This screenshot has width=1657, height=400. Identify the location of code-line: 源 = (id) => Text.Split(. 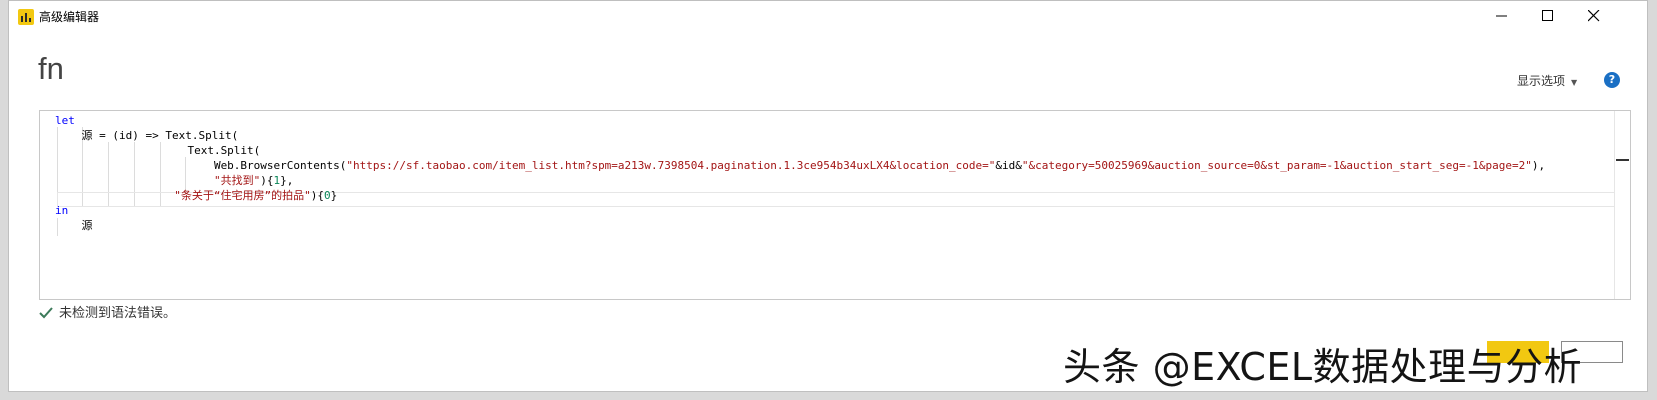
(146, 135).